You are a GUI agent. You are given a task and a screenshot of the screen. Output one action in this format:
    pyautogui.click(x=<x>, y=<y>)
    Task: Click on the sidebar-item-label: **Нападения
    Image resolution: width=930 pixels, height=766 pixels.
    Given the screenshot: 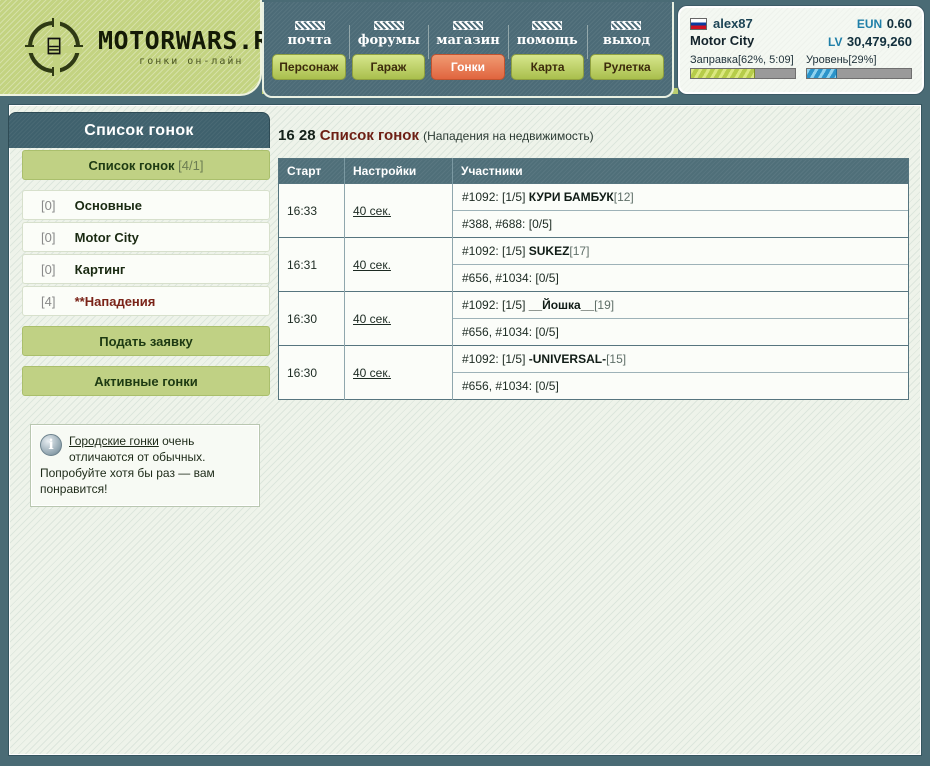 What is the action you would take?
    pyautogui.click(x=115, y=301)
    